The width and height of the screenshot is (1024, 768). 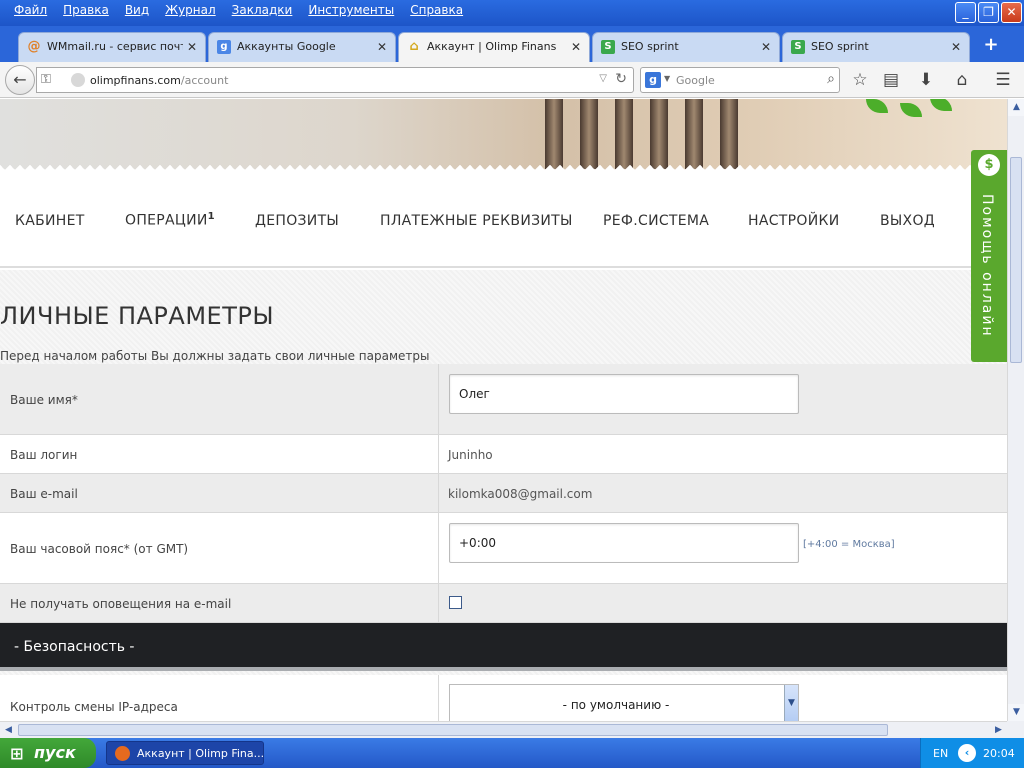 I want to click on search-placeholder: Google, so click(x=695, y=80).